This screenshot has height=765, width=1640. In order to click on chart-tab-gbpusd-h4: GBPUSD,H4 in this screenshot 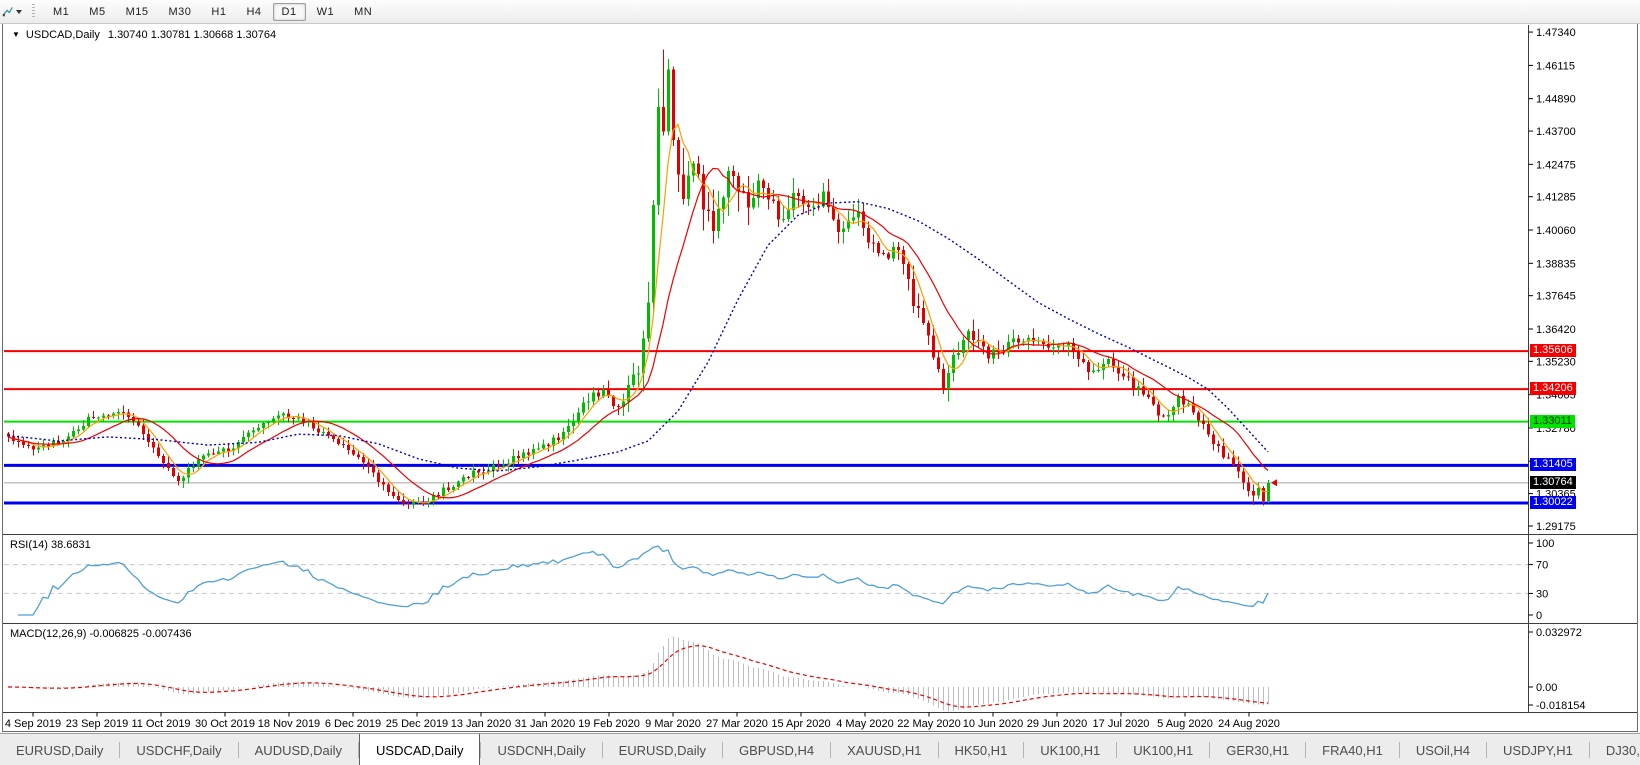, I will do `click(776, 749)`.